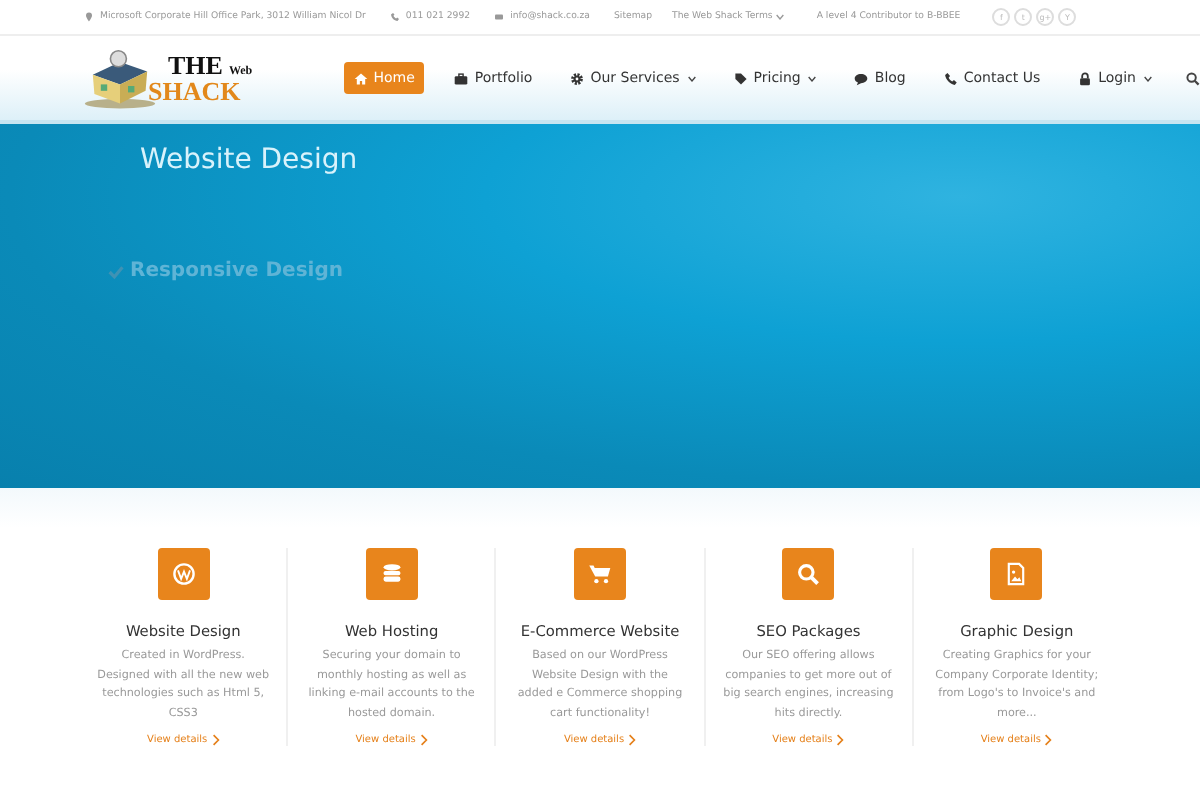  I want to click on check-icon, so click(116, 271).